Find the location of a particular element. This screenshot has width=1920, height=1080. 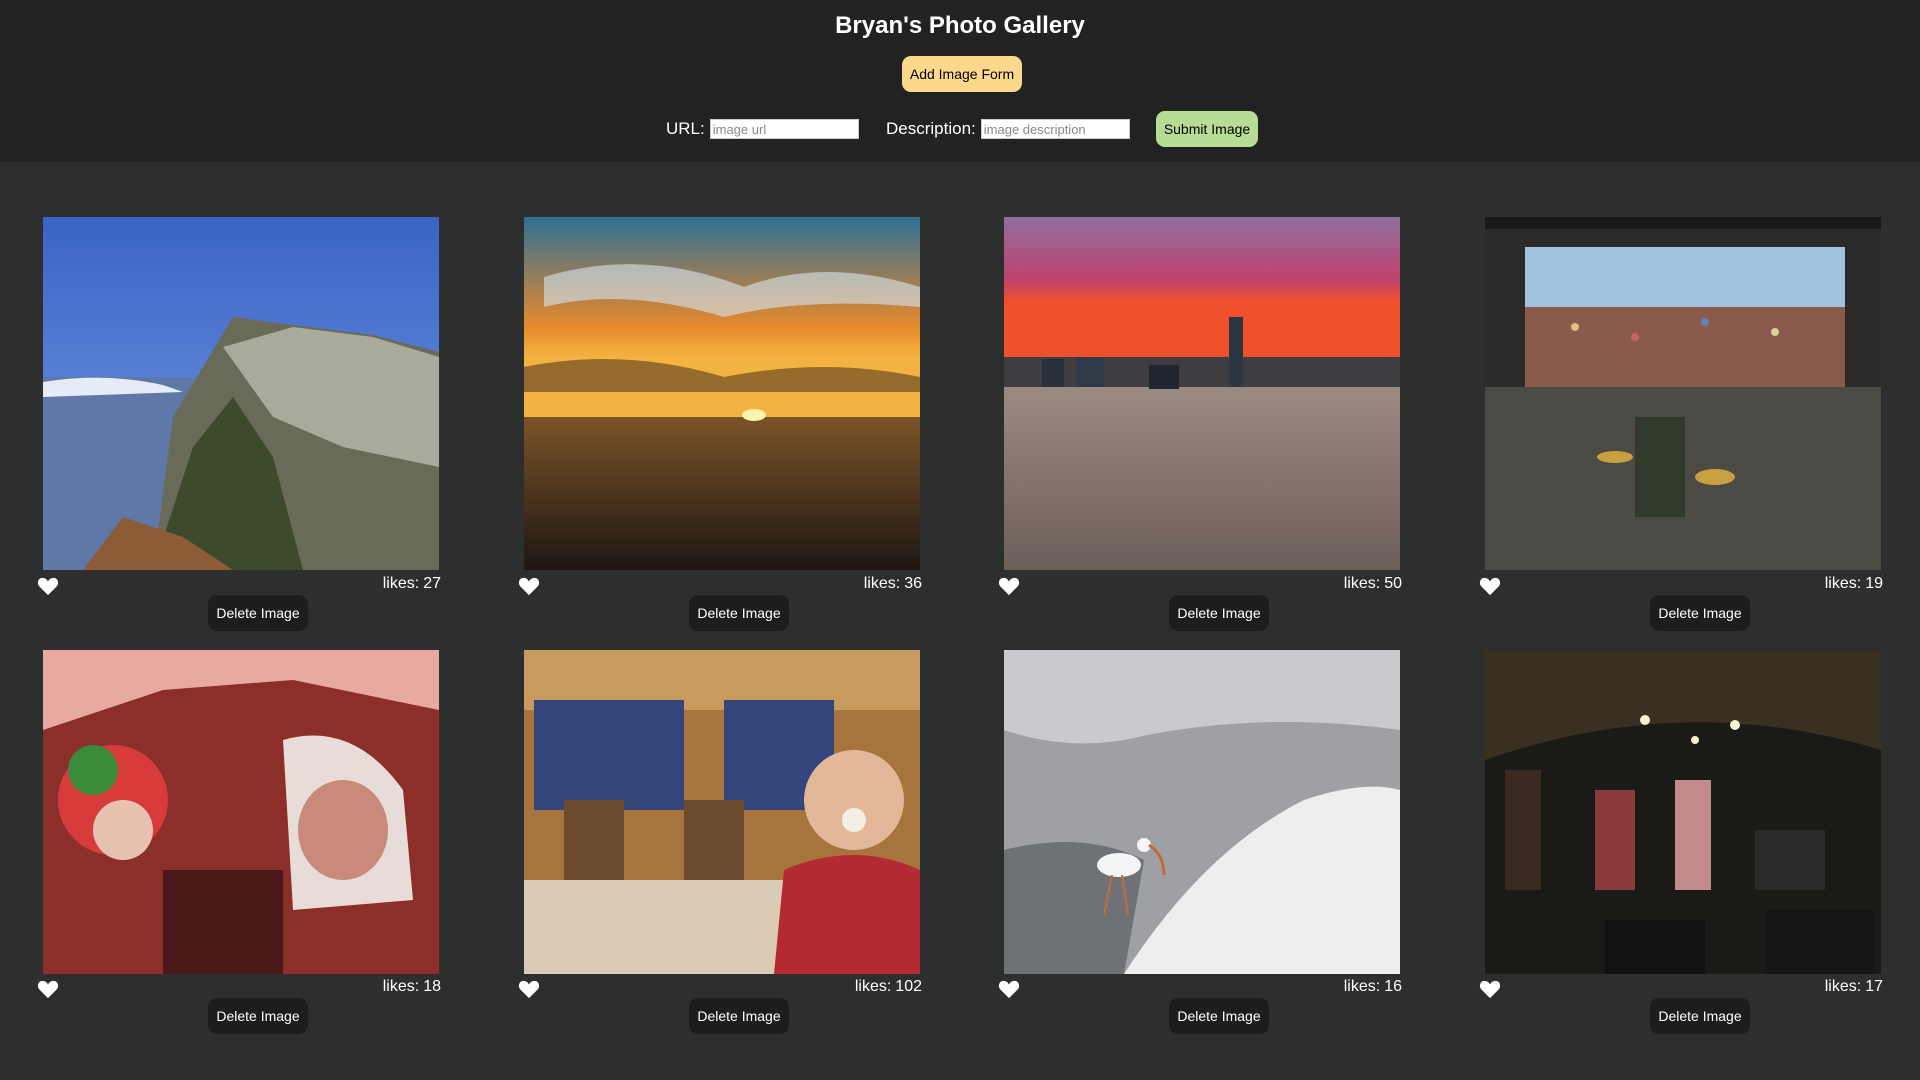

image-card-6: likes: 102 Delete Image is located at coordinates (719, 842).